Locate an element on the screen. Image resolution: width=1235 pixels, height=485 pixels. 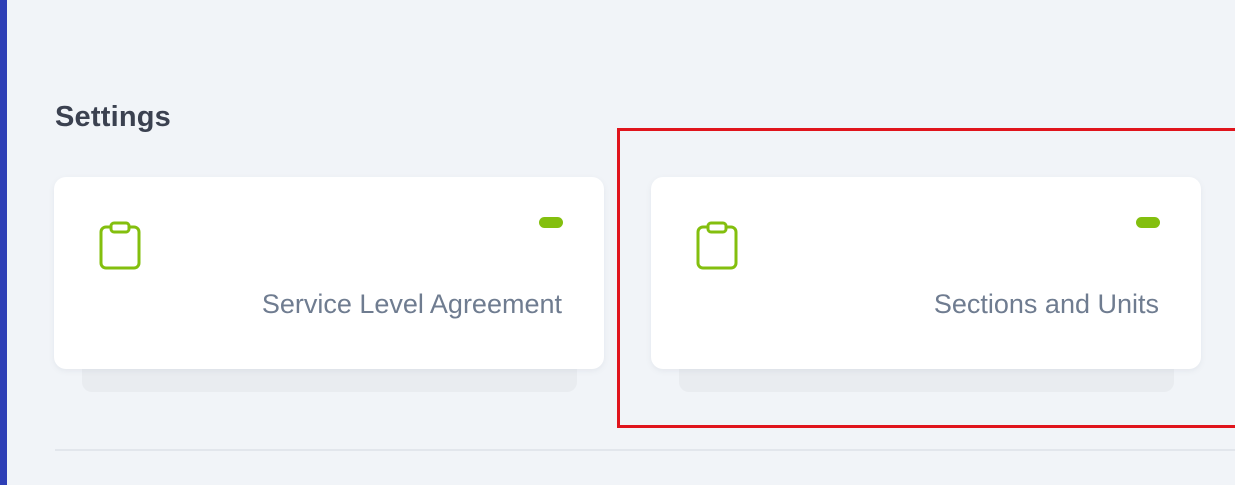
section-divider is located at coordinates (645, 450).